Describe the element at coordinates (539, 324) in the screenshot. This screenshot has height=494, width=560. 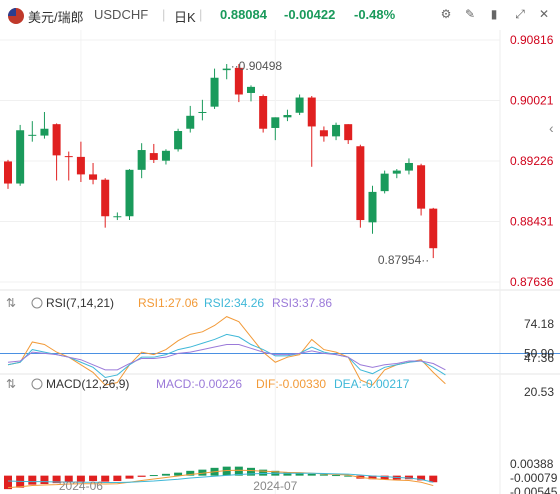
I see `rsi-tick-label: 74.18` at that location.